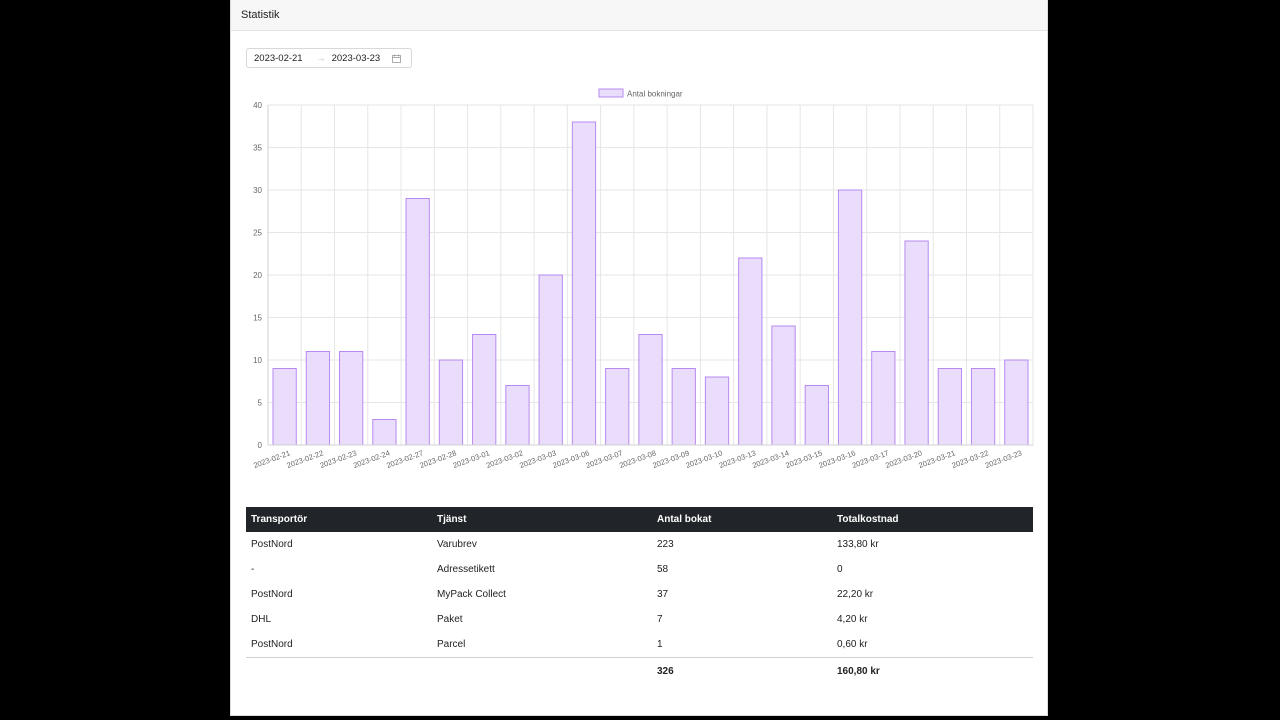 This screenshot has width=1280, height=720. I want to click on y-tick-label: 30, so click(257, 190).